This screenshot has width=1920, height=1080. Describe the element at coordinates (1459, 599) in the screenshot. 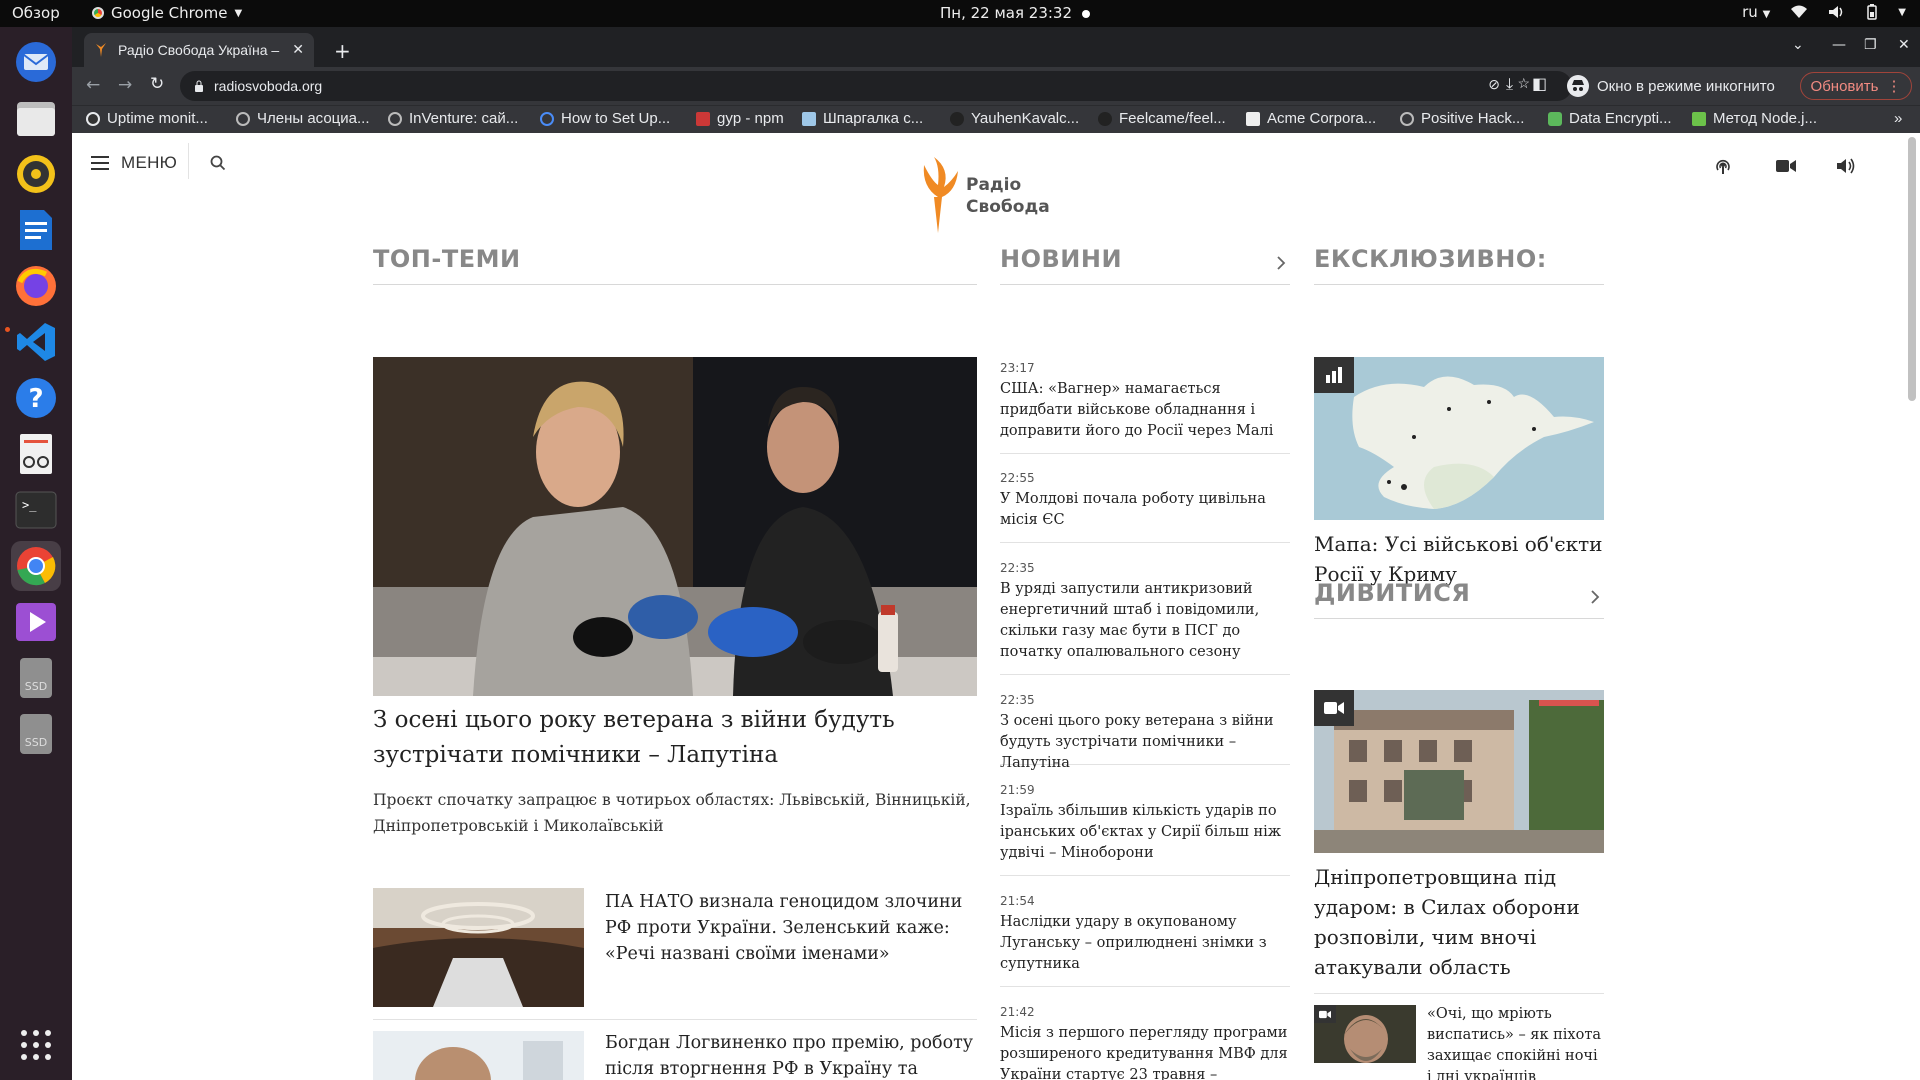

I see `section-heading: ДИВИТИСЯ` at that location.